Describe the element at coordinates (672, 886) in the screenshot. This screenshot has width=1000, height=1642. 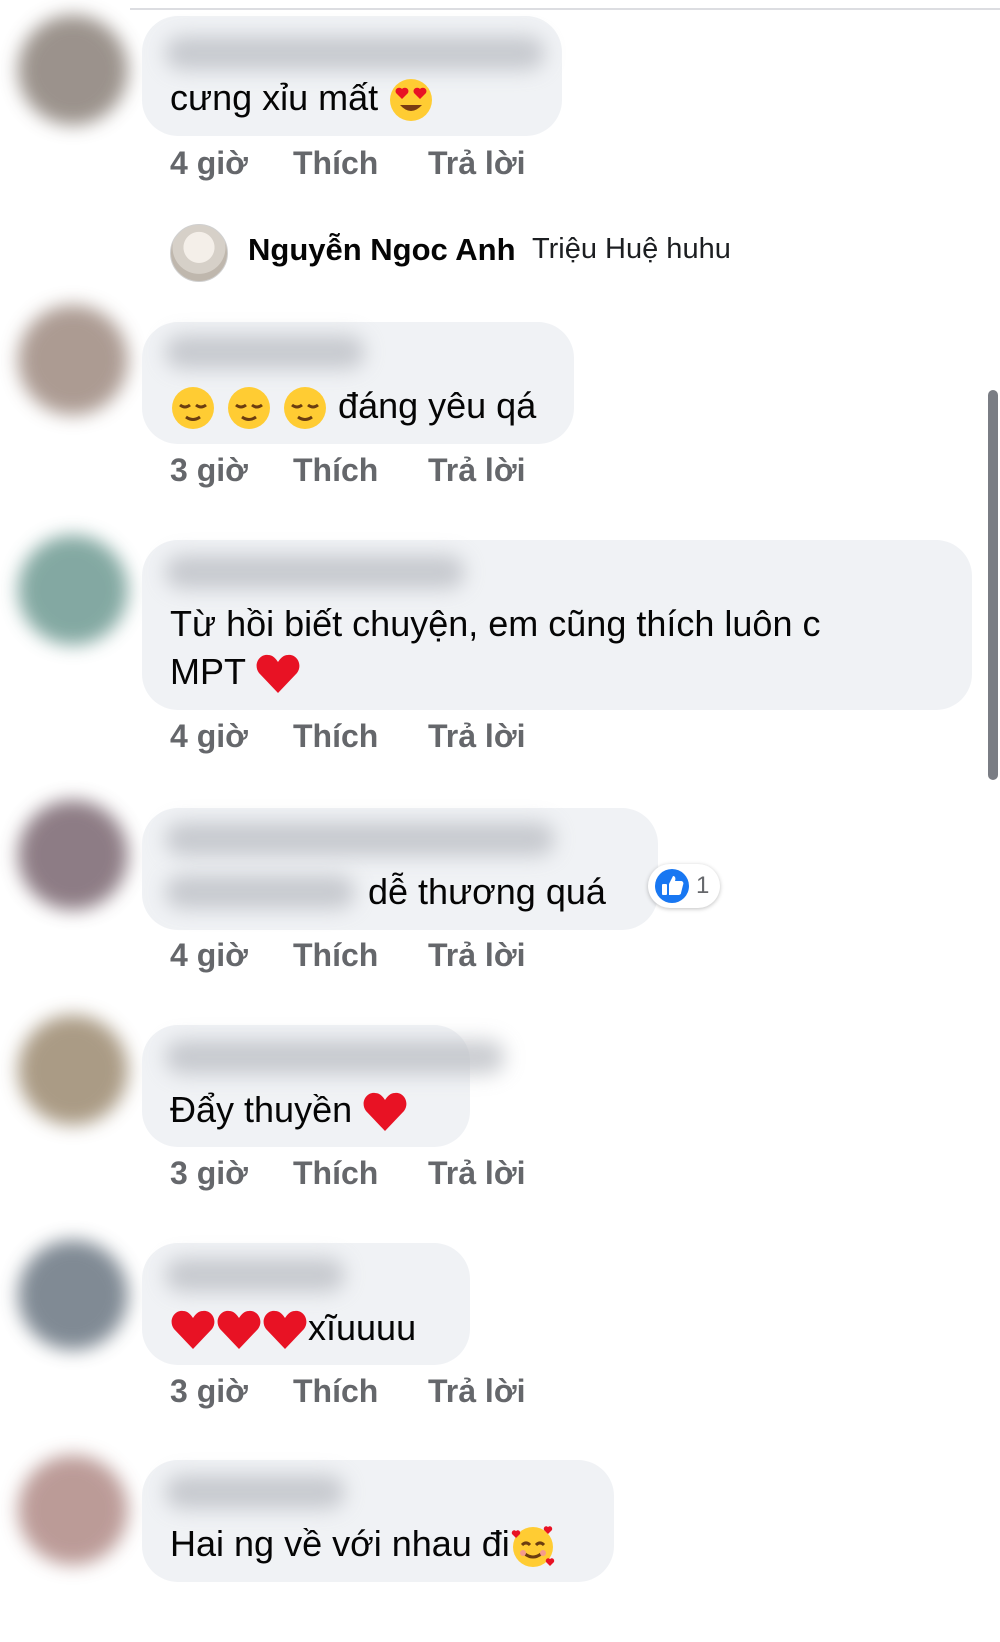
I see `like-reaction-icon` at that location.